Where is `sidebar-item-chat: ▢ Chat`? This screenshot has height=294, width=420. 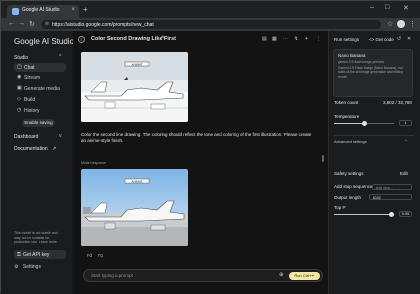
sidebar-item-chat: ▢ Chat is located at coordinates (40, 67).